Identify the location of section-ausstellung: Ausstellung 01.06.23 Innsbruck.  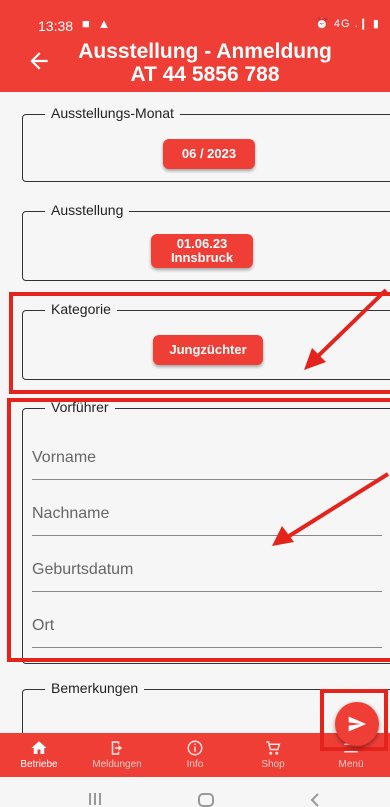
(206, 241).